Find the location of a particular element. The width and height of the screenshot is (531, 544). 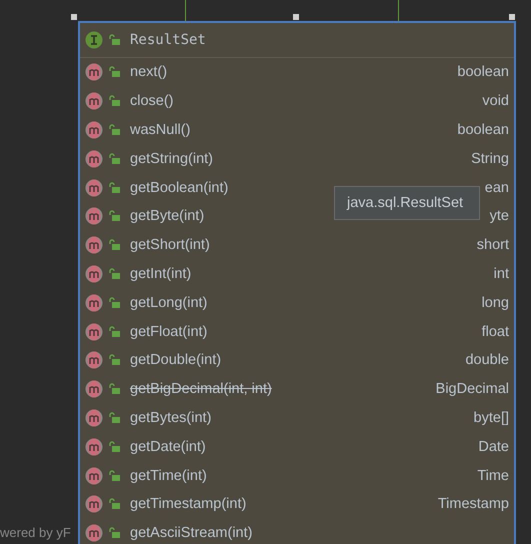

return-type: double is located at coordinates (487, 360).